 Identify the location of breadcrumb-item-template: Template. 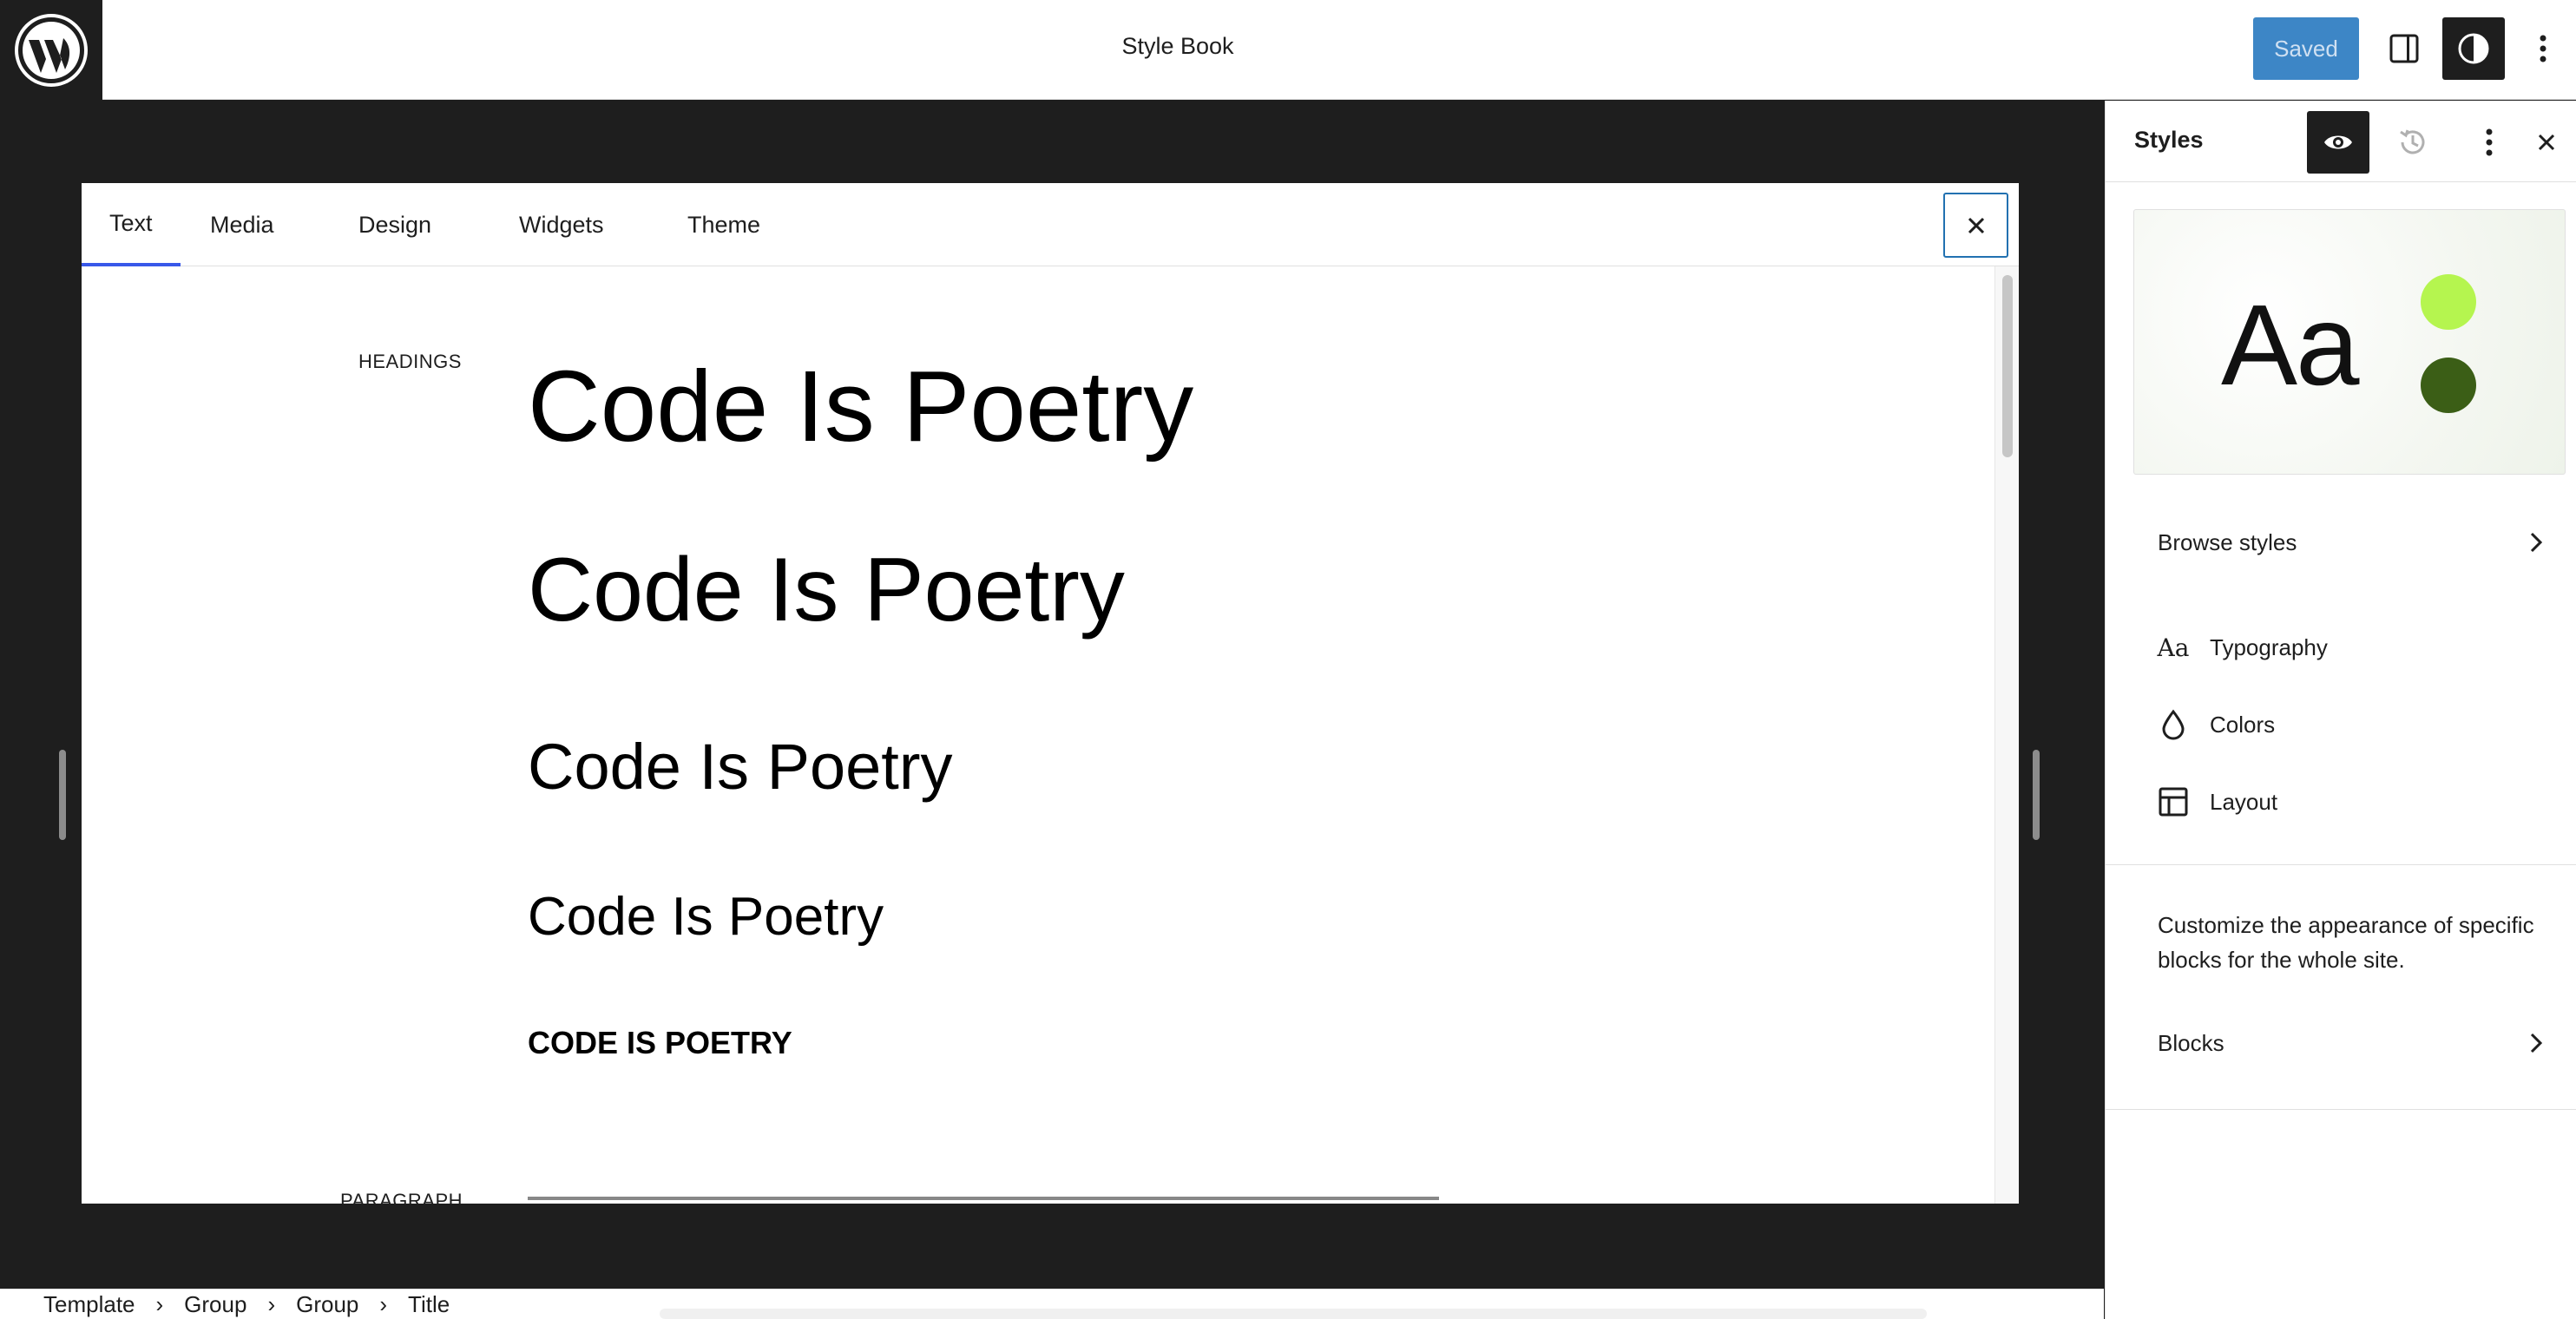
(89, 1304).